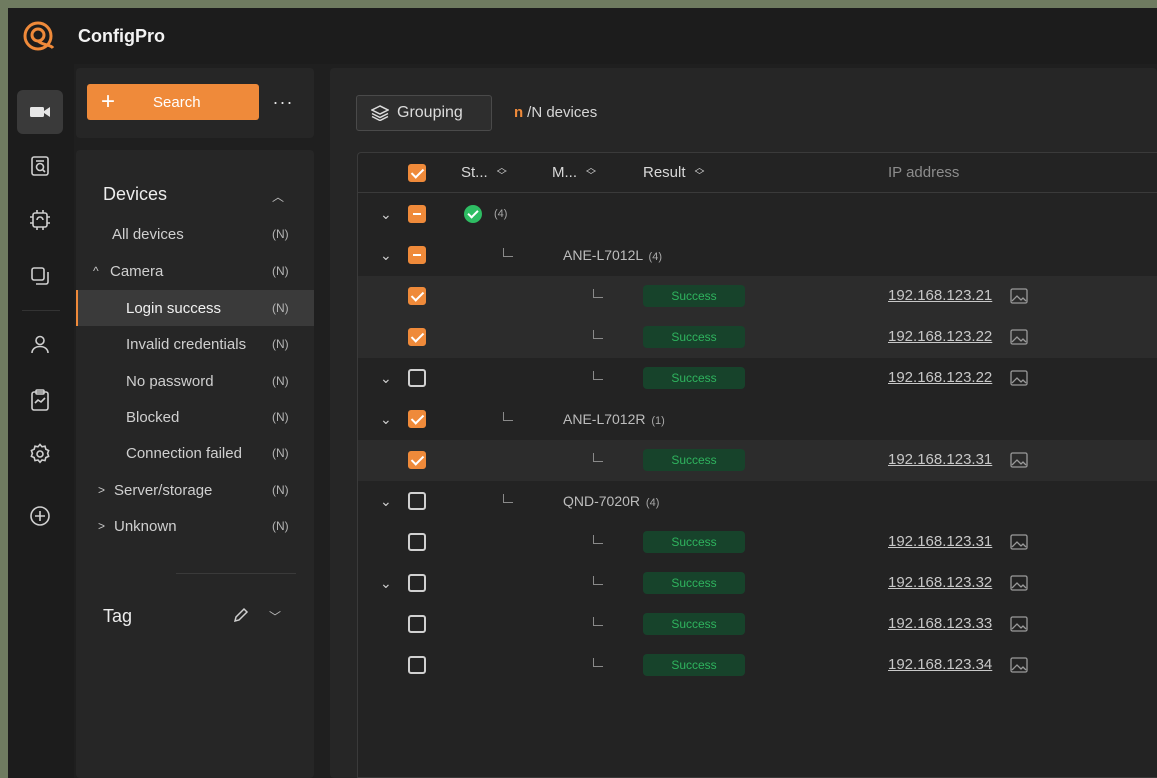 This screenshot has width=1157, height=778. I want to click on ip-address-link: 192.168.123.21, so click(940, 295).